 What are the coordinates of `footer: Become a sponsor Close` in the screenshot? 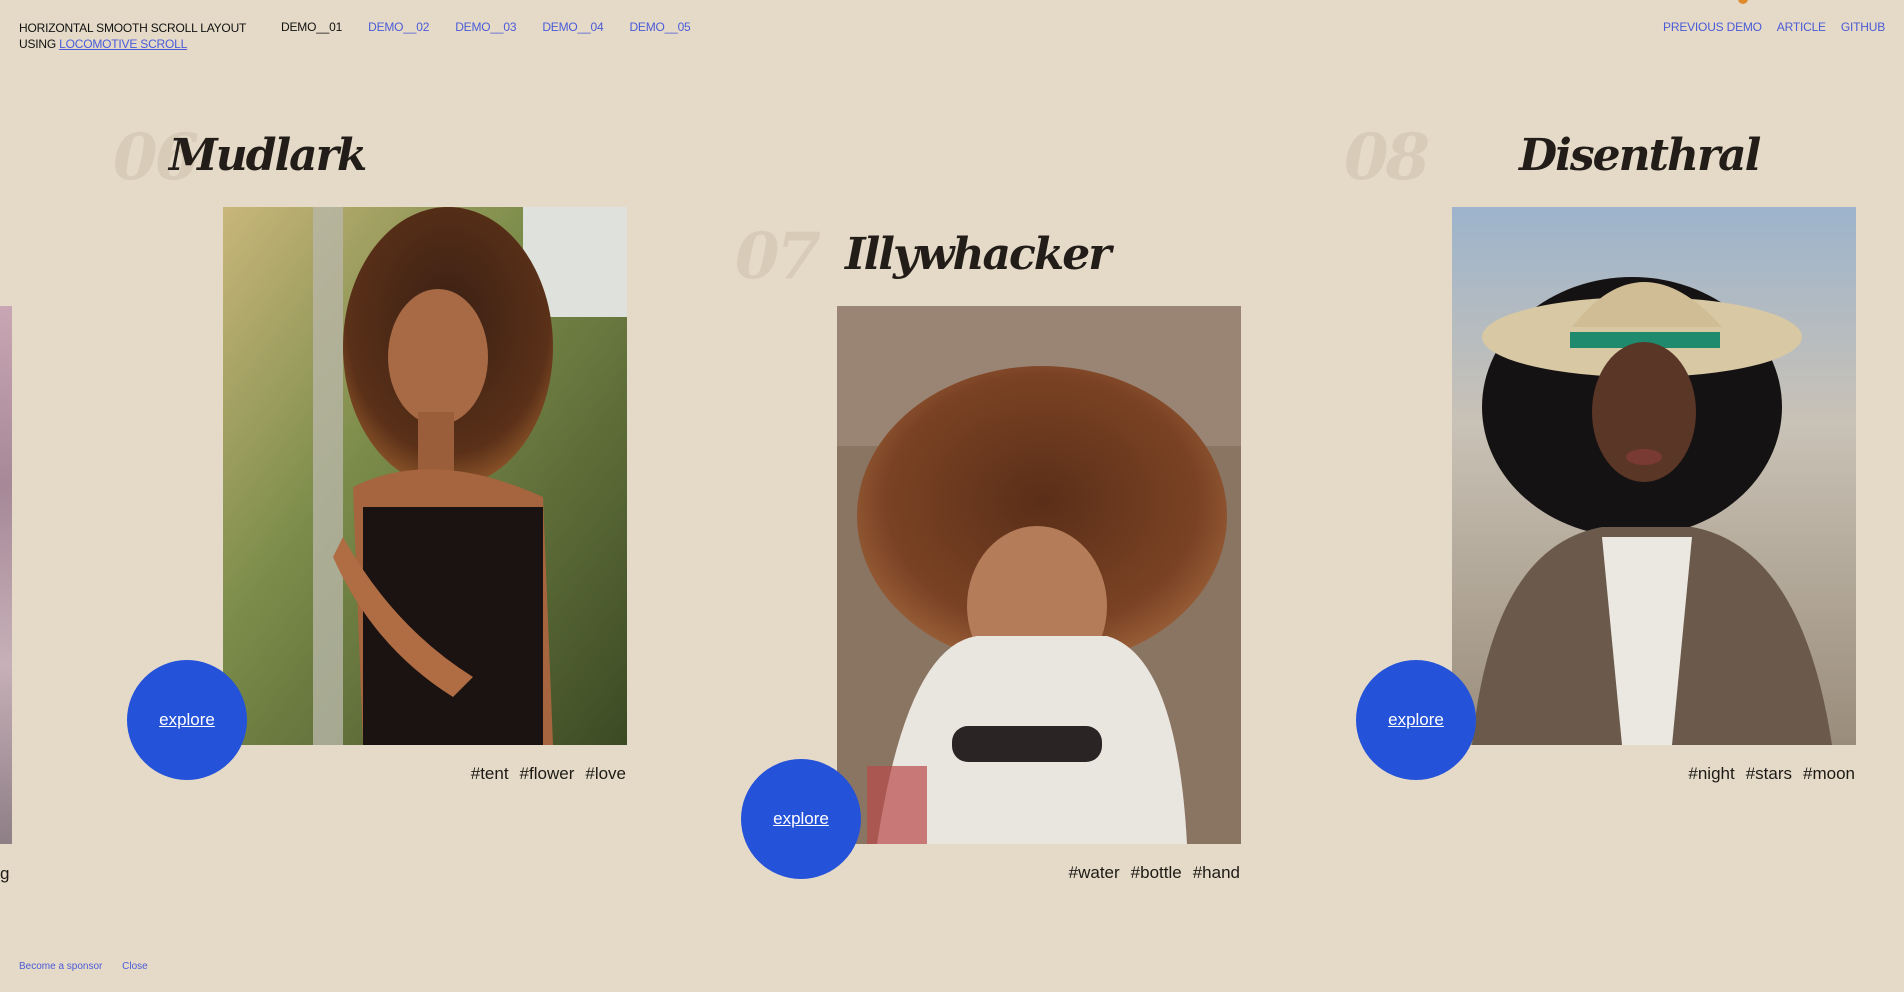 It's located at (92, 966).